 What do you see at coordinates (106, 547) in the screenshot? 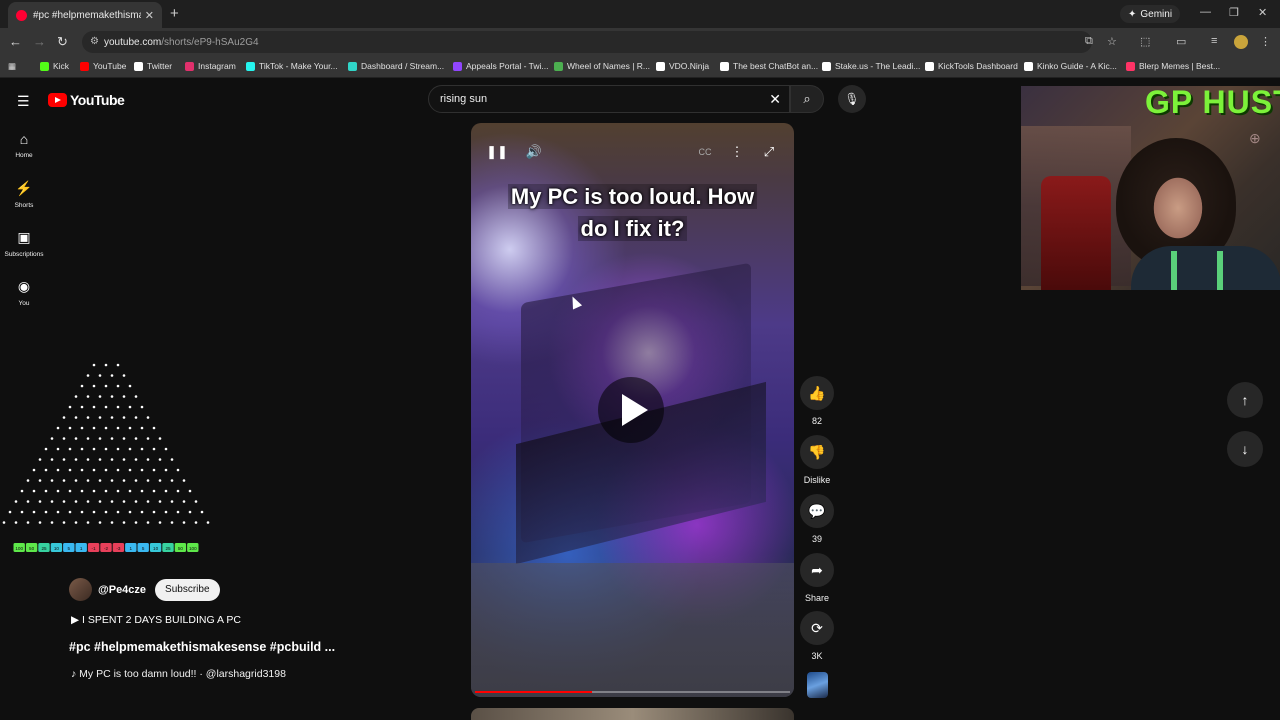
I see `plinko-multiplier: -2` at bounding box center [106, 547].